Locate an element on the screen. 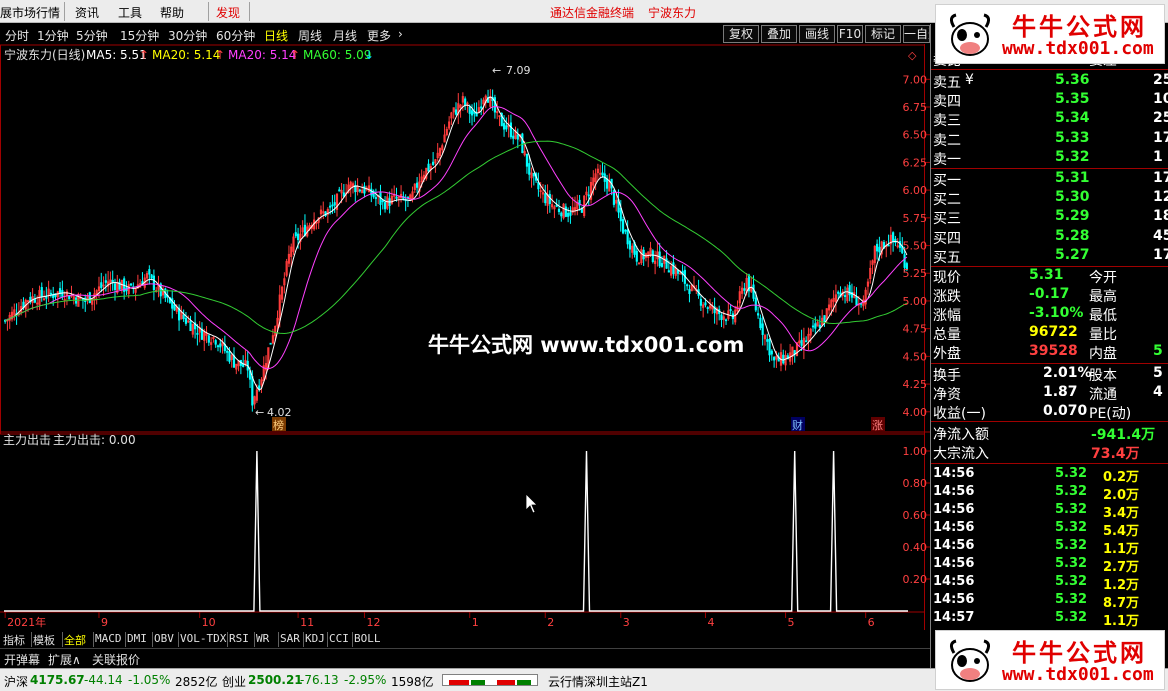  menu-news: 资讯 is located at coordinates (87, 12).